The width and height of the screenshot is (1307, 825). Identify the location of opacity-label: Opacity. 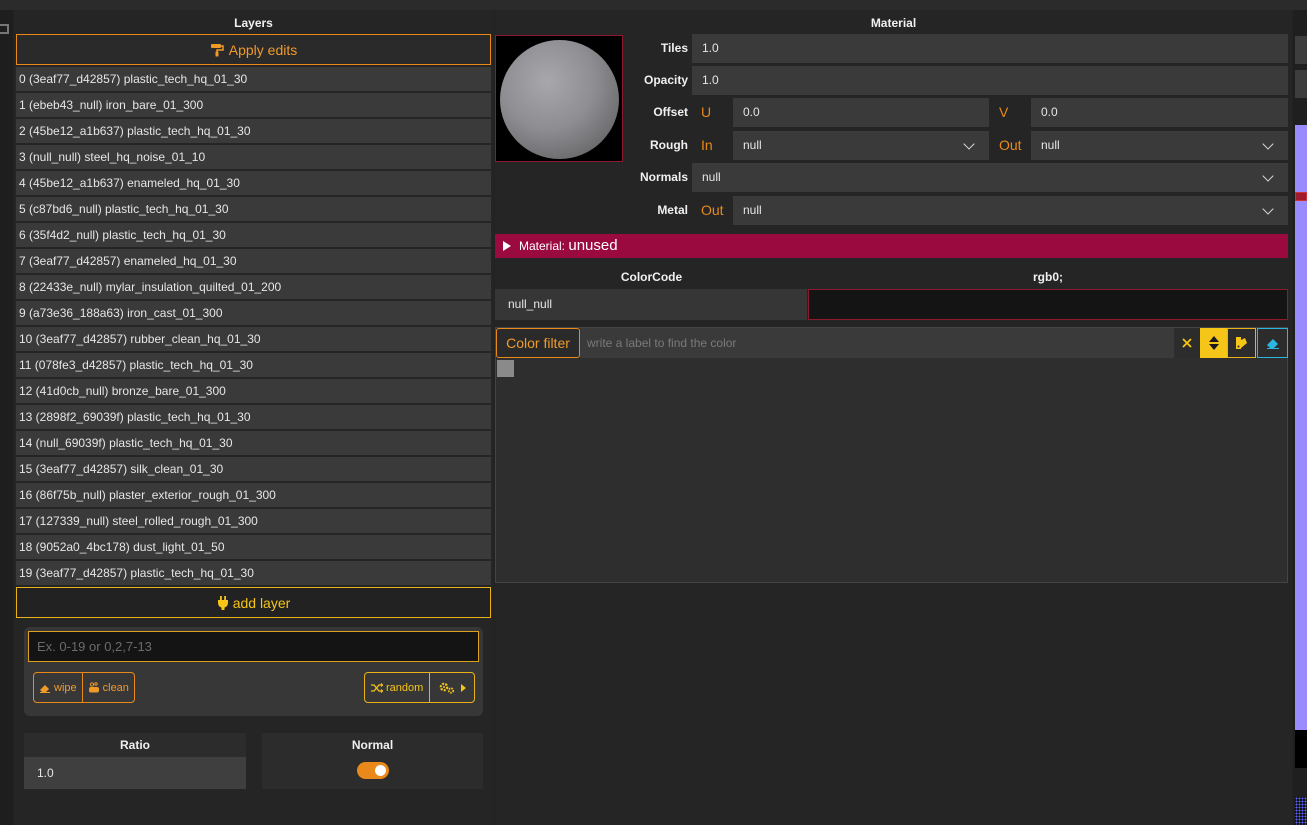
(665, 80).